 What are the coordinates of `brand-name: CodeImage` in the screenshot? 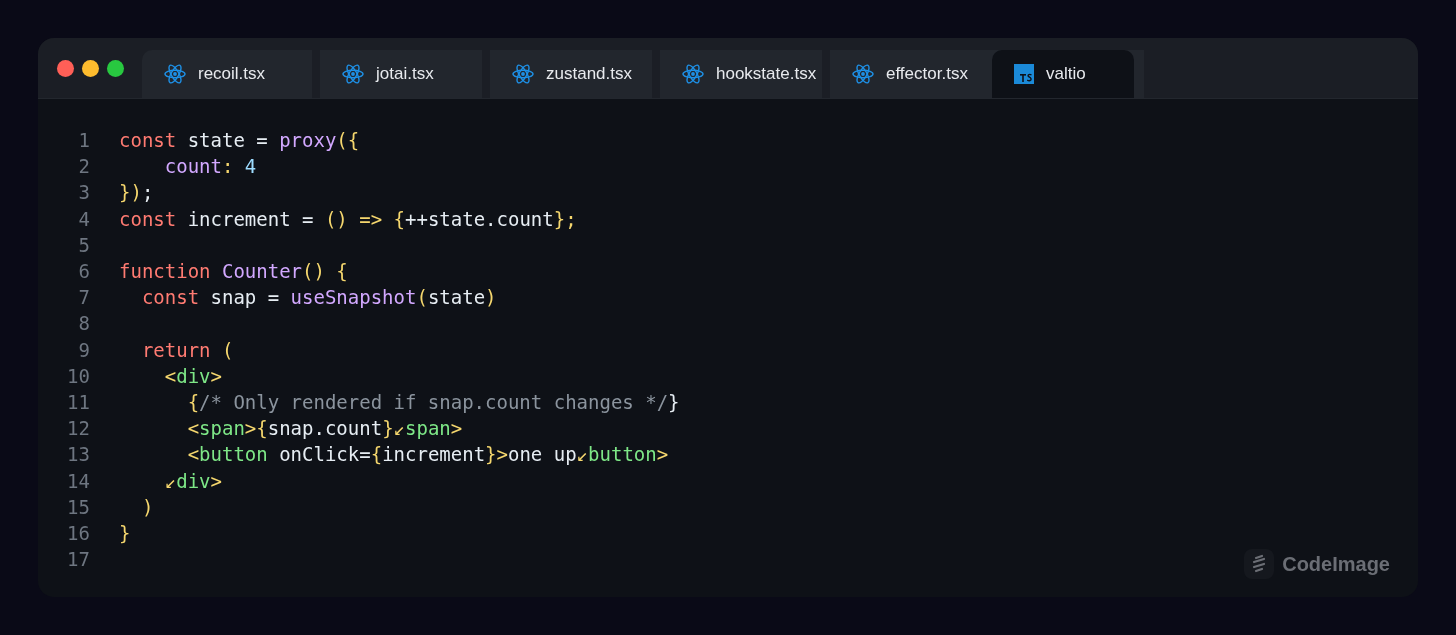 It's located at (1336, 564).